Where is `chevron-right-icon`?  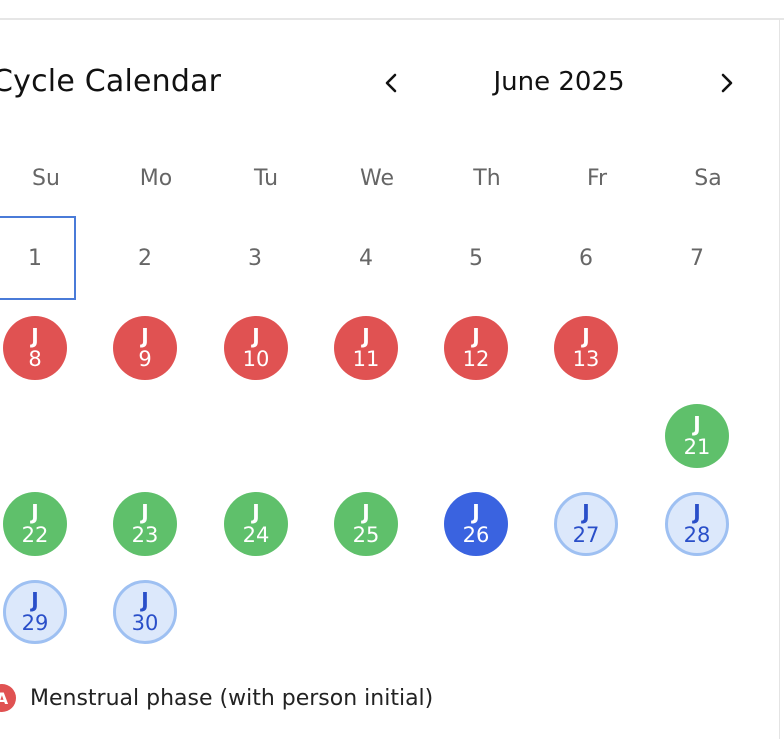
chevron-right-icon is located at coordinates (727, 83).